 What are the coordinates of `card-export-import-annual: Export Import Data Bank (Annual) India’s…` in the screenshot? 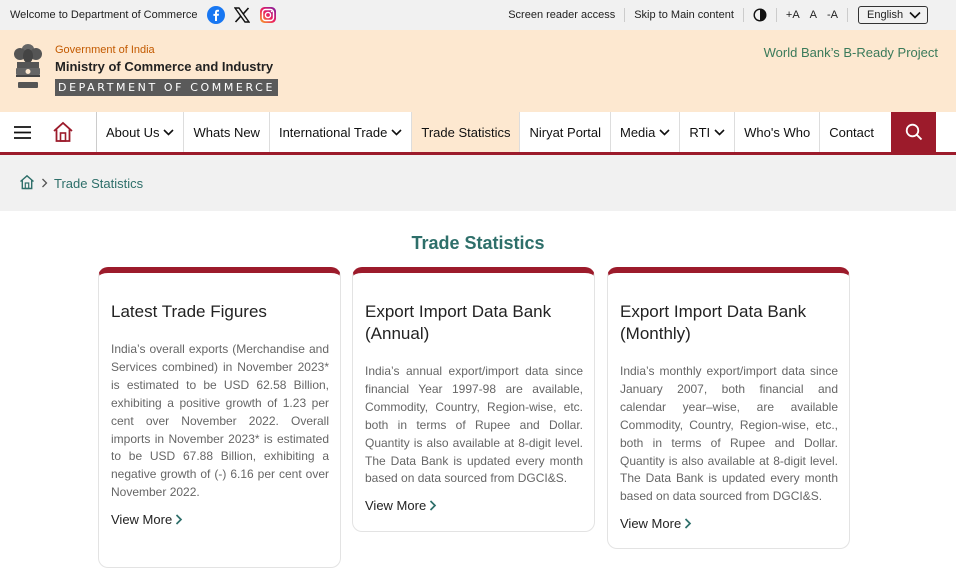 It's located at (473, 399).